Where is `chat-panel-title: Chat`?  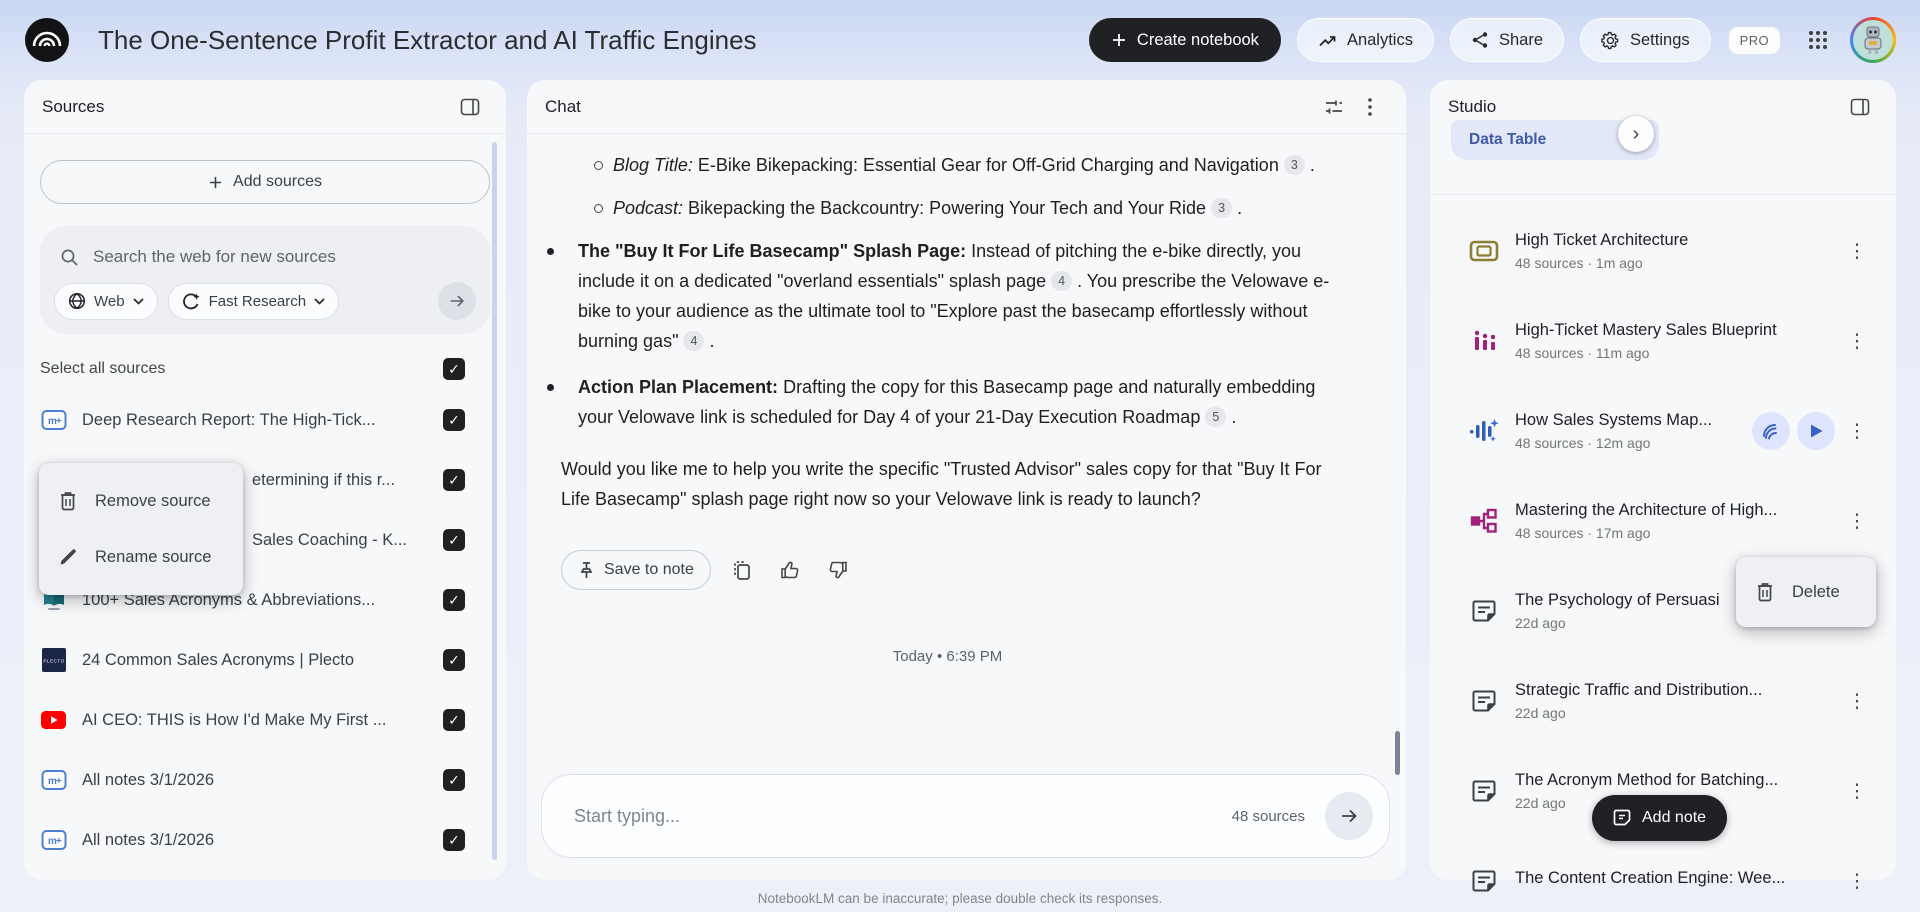 chat-panel-title: Chat is located at coordinates (563, 106).